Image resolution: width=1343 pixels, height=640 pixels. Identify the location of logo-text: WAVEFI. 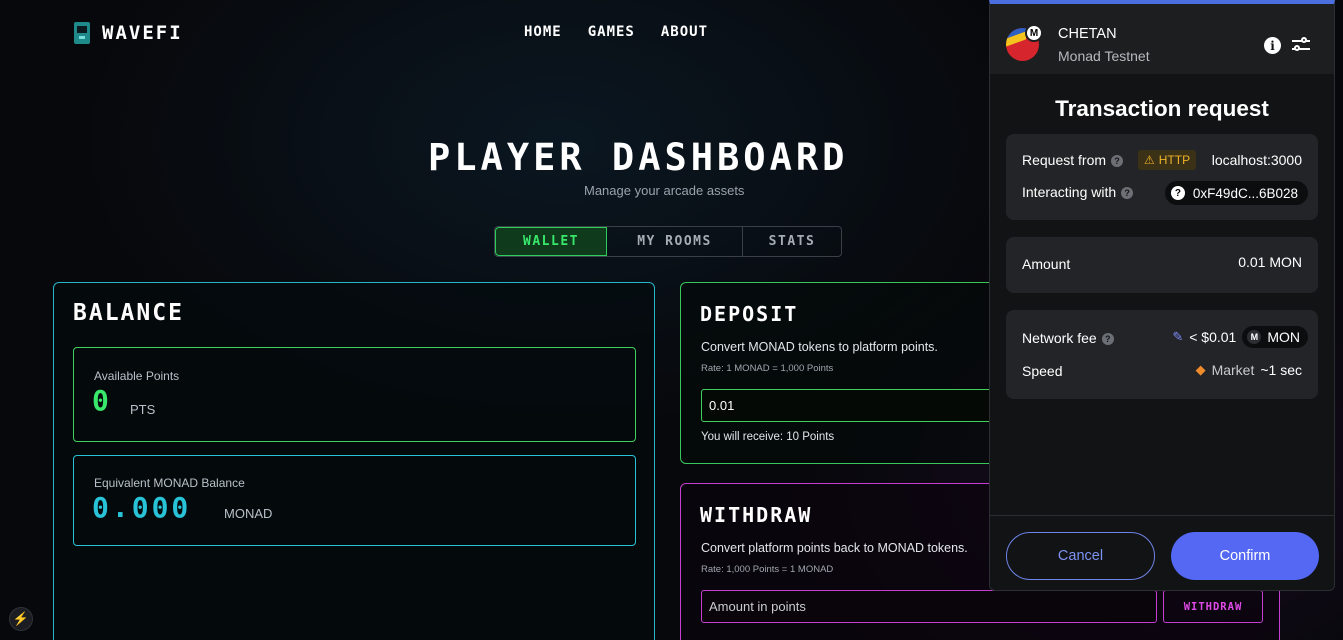
(142, 33).